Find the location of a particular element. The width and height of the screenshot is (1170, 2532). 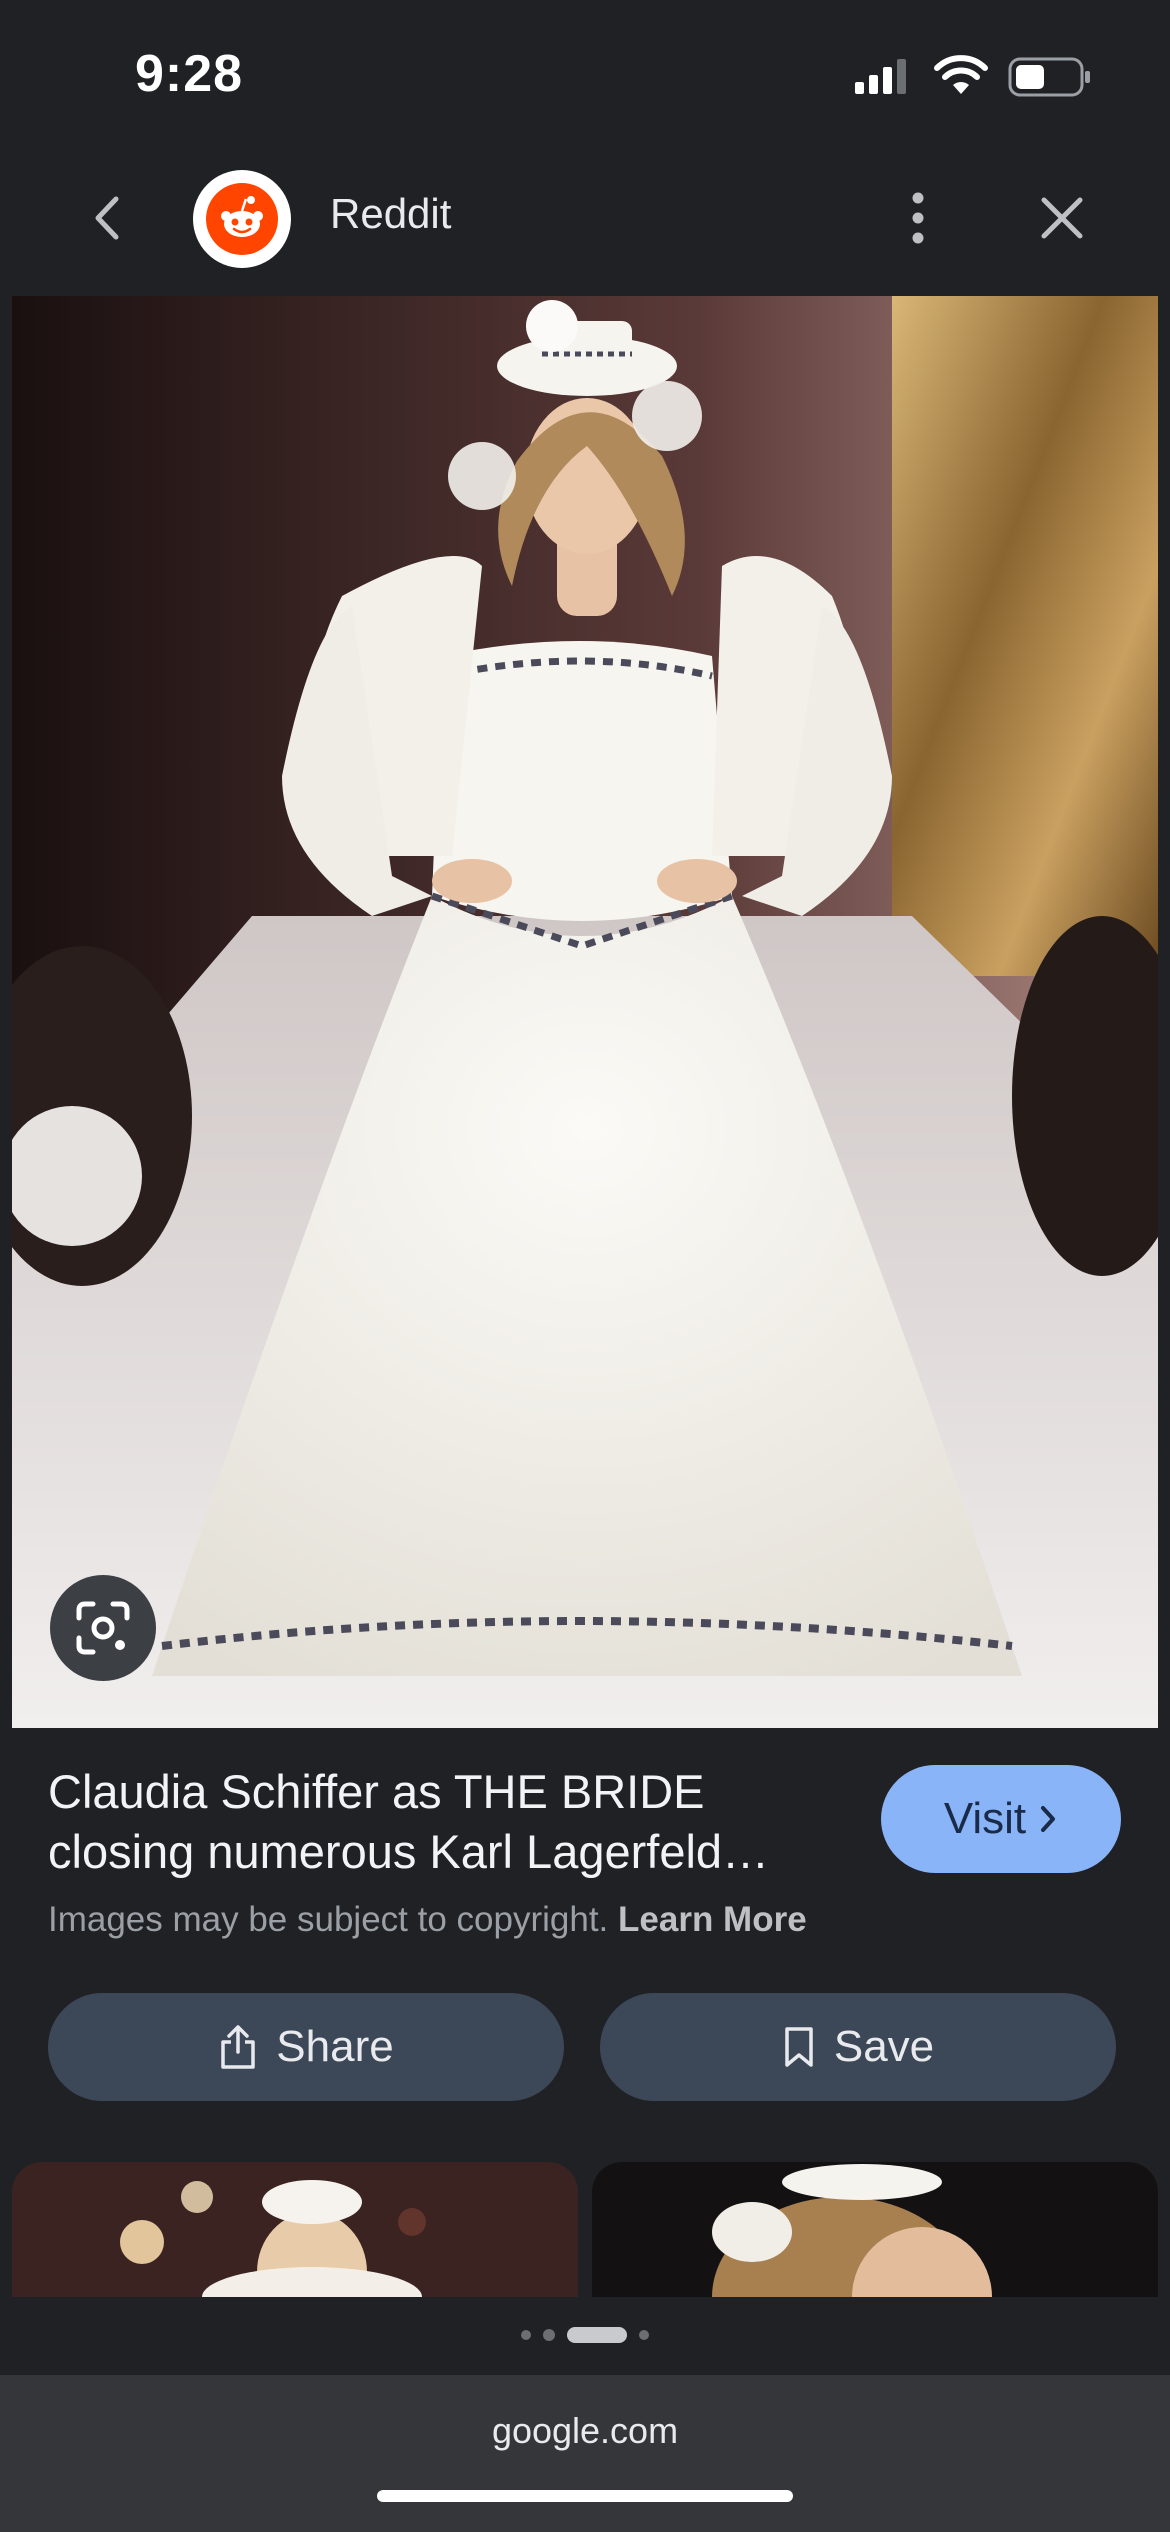

lens-search-button is located at coordinates (103, 1628).